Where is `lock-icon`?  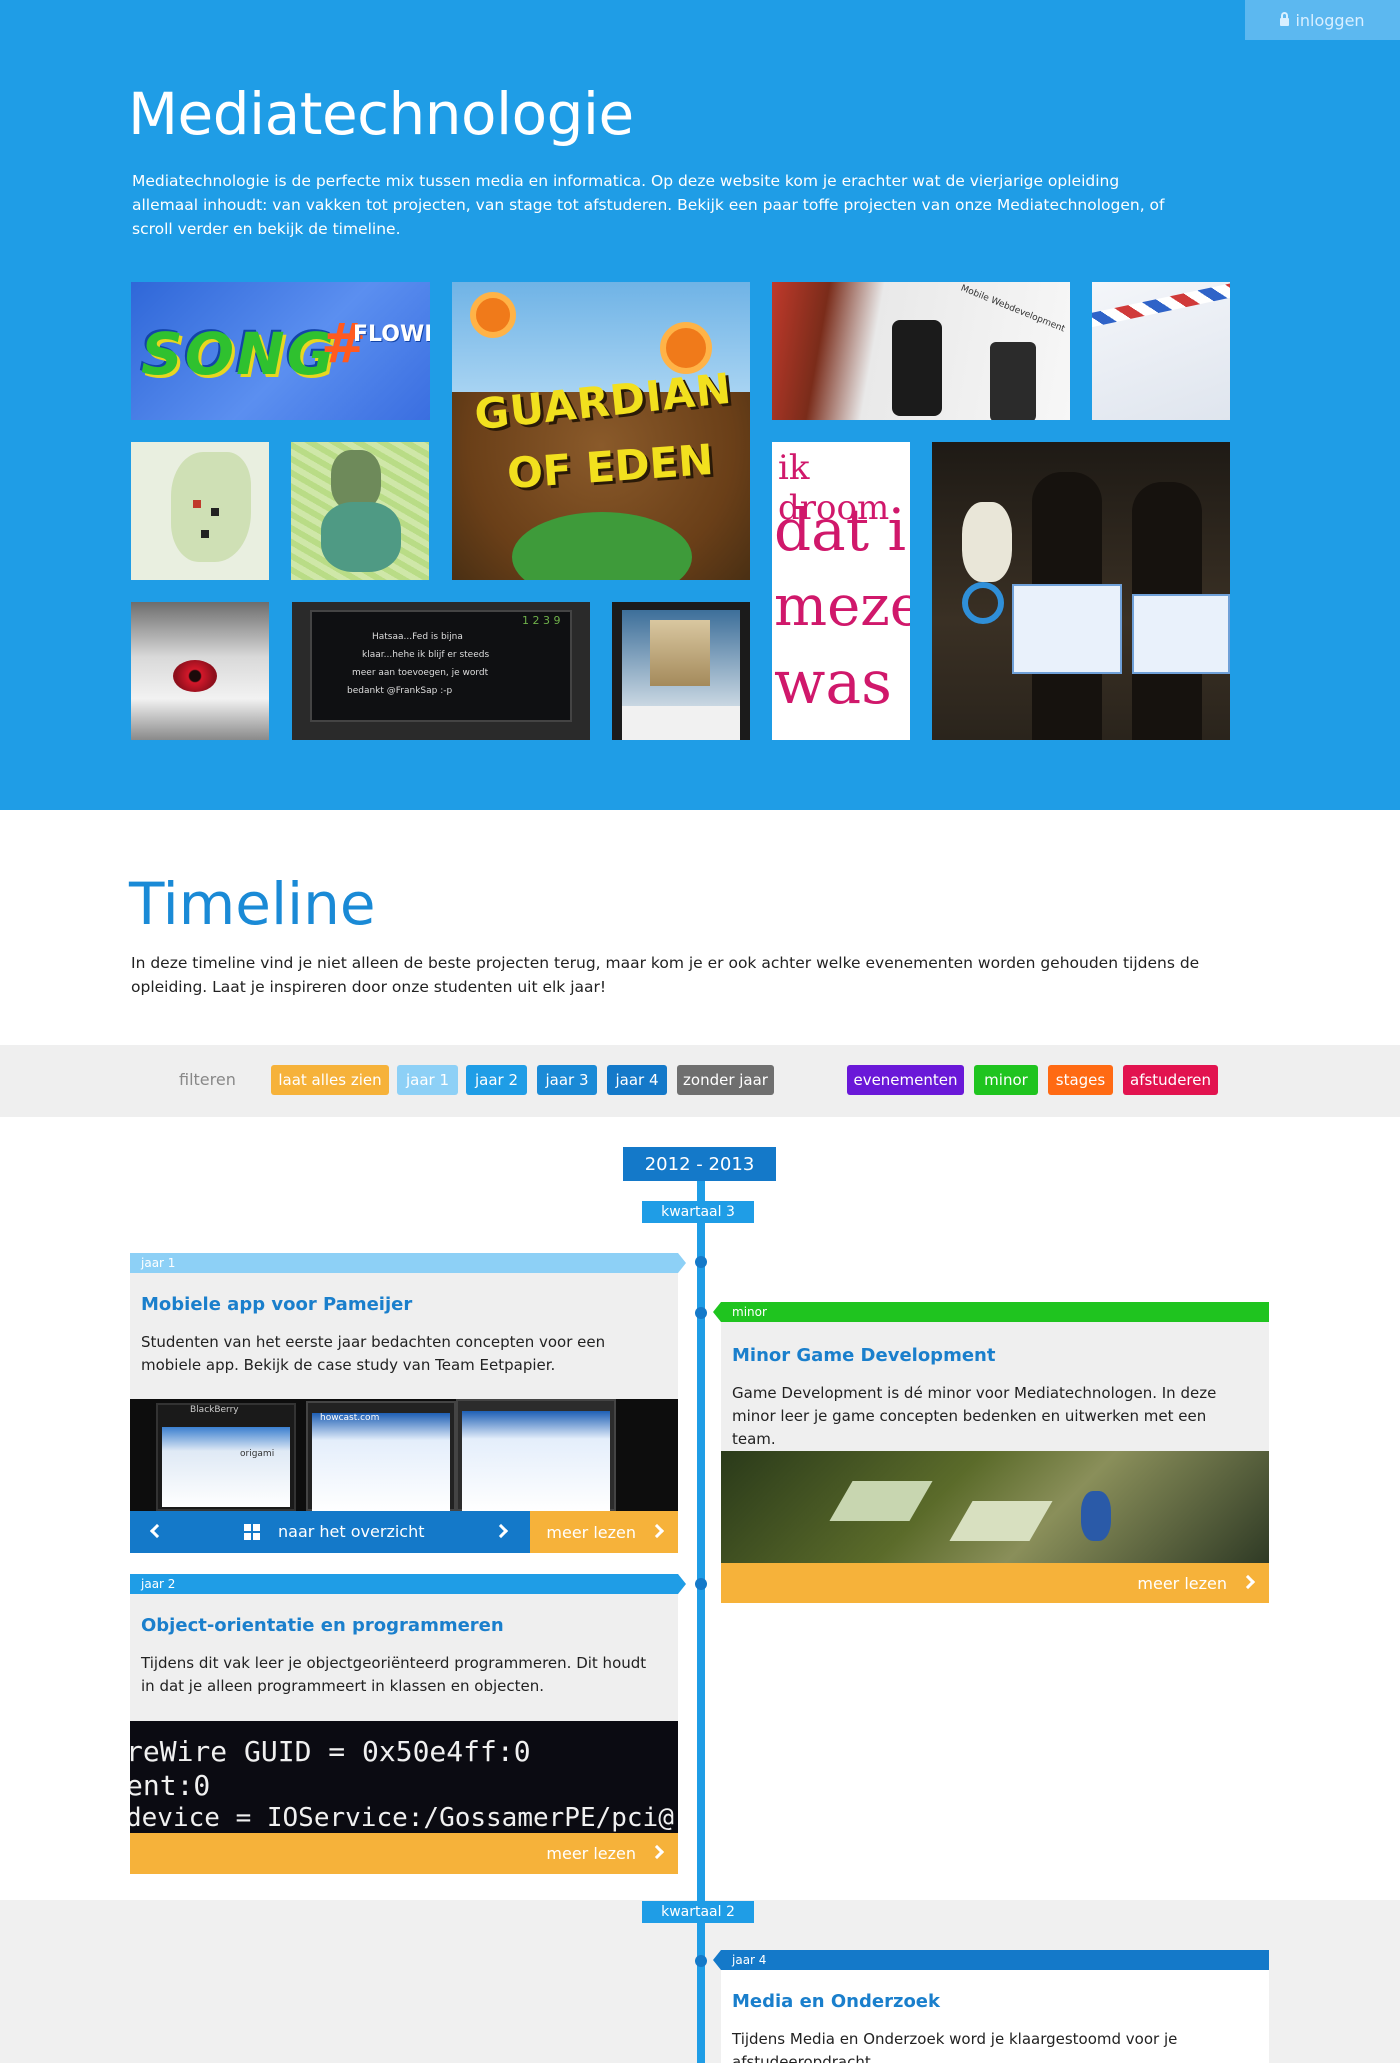
lock-icon is located at coordinates (1285, 18).